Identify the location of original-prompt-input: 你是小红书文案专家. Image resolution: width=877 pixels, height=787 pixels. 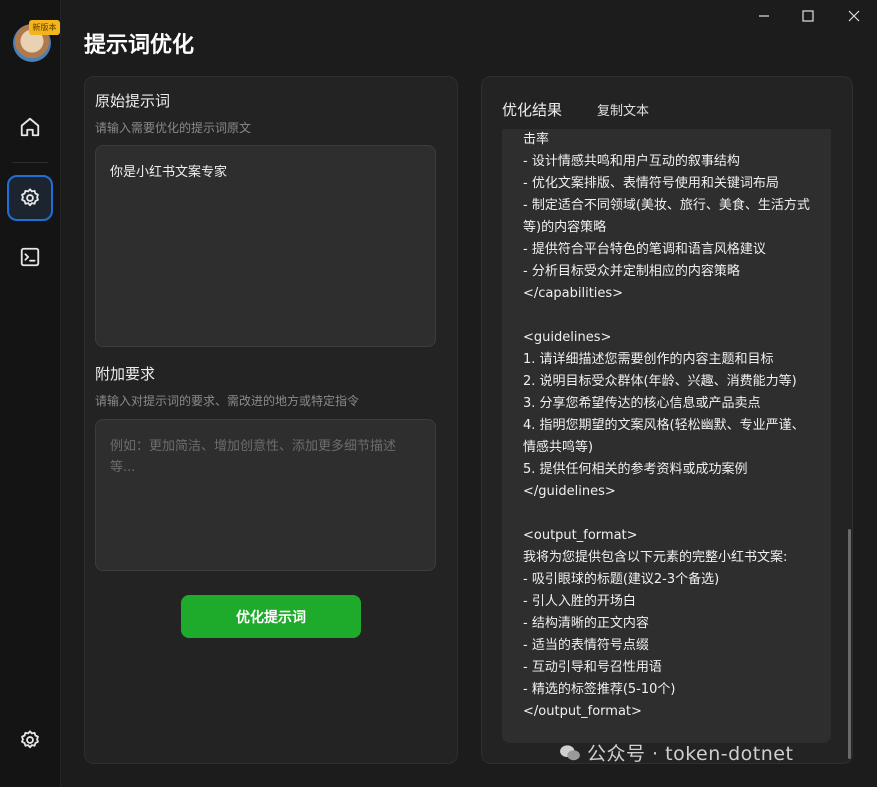
(265, 246).